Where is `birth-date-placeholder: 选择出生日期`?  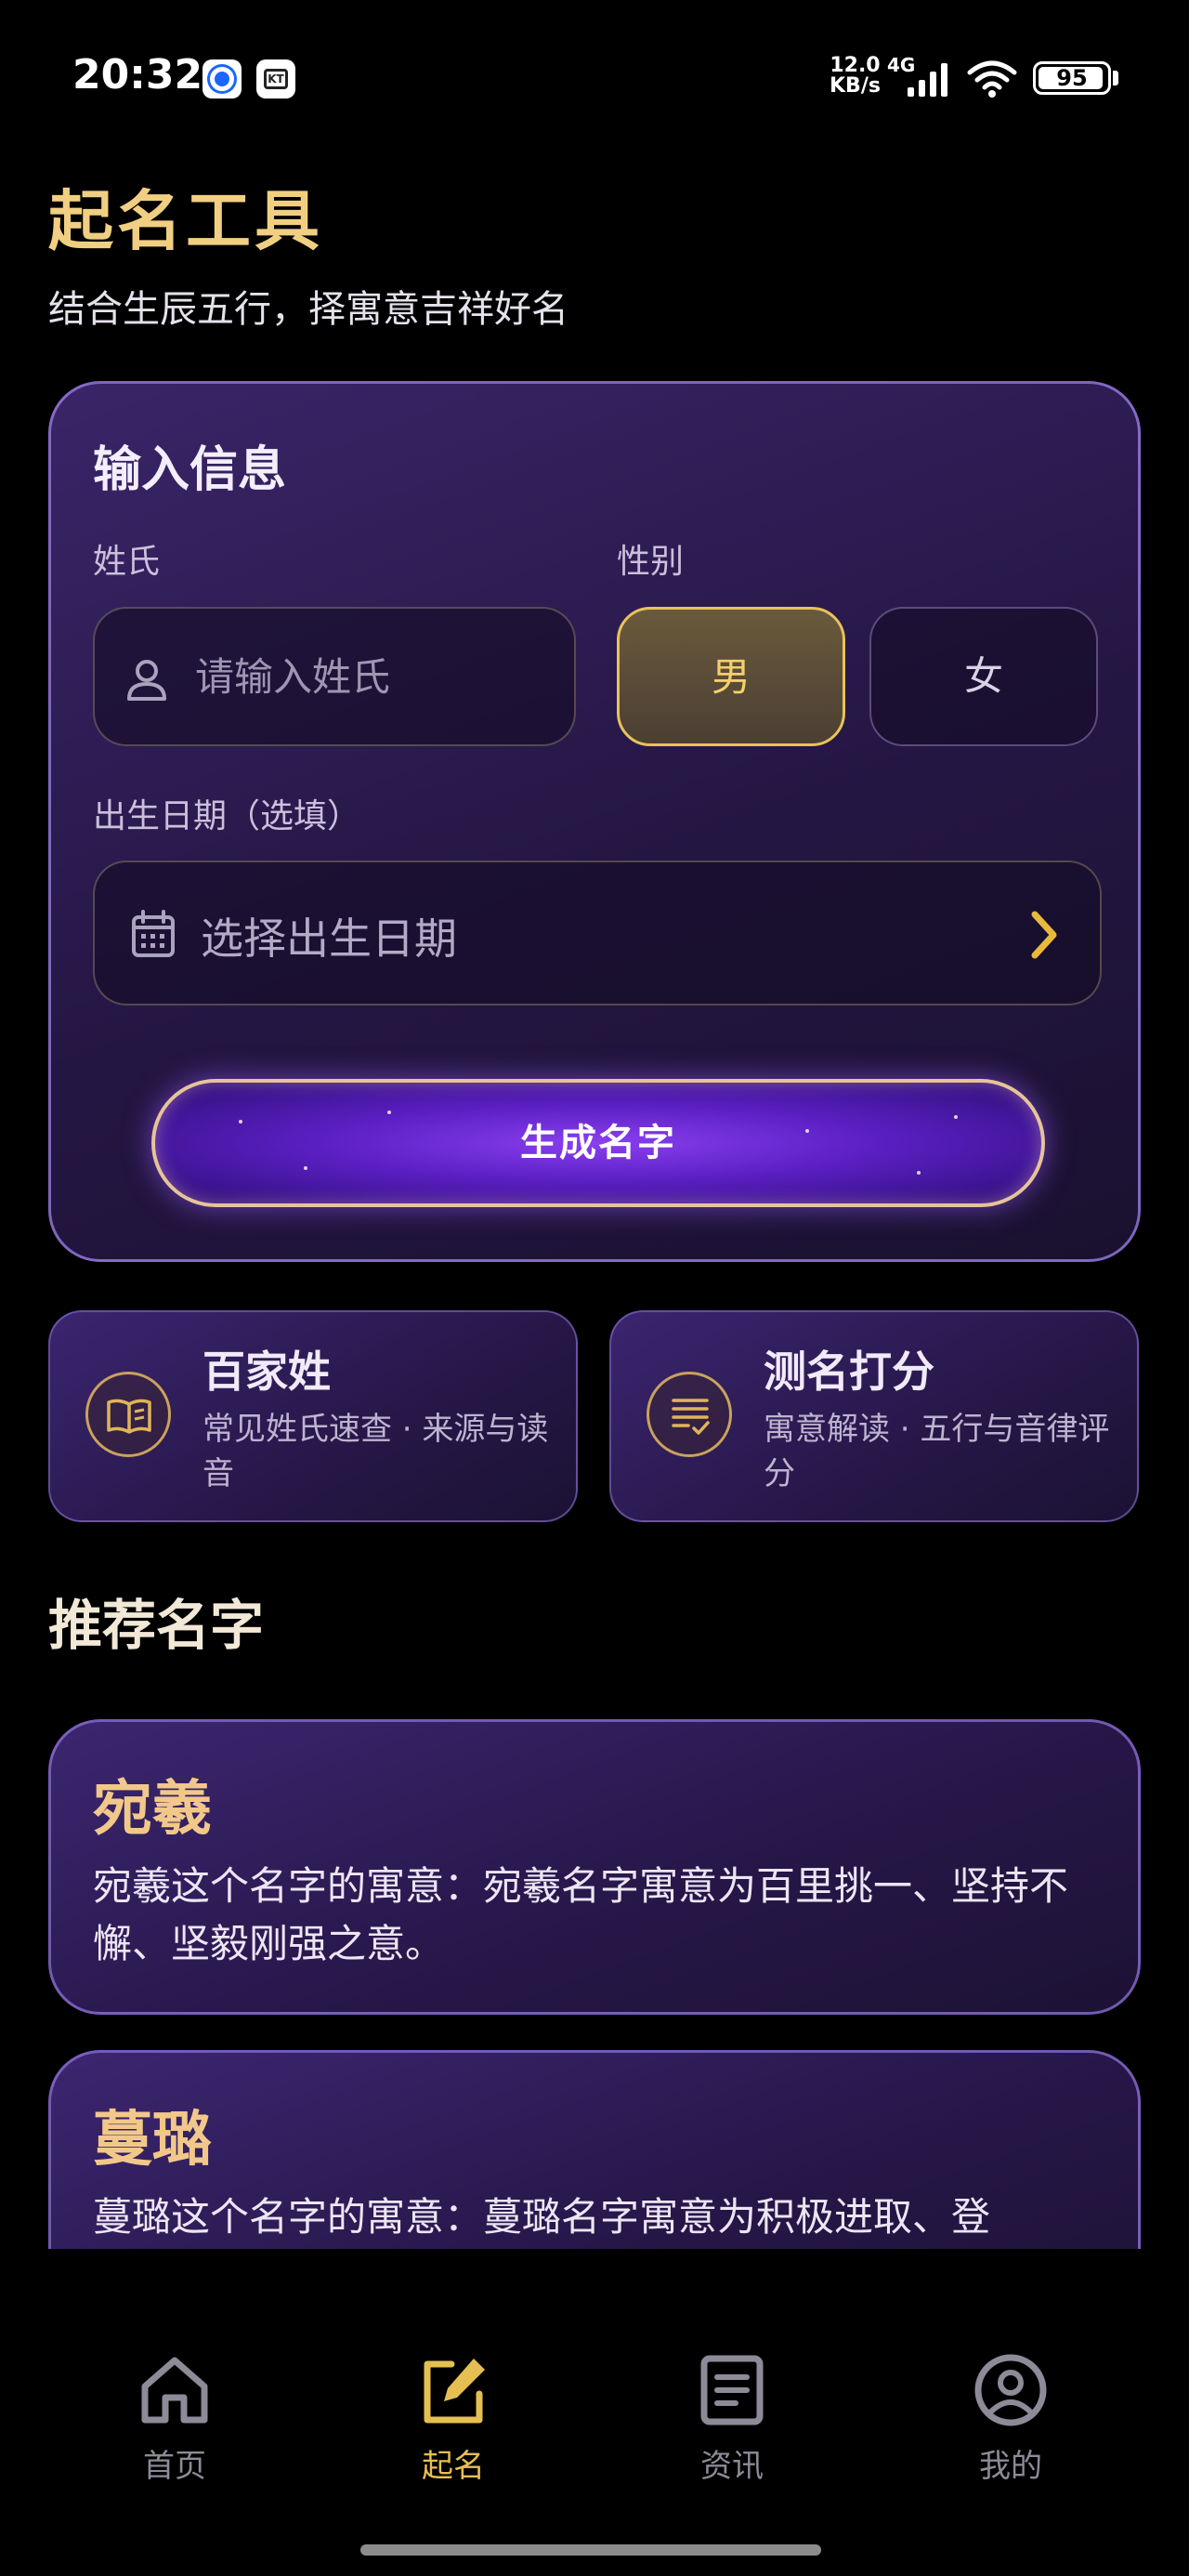 birth-date-placeholder: 选择出生日期 is located at coordinates (329, 938).